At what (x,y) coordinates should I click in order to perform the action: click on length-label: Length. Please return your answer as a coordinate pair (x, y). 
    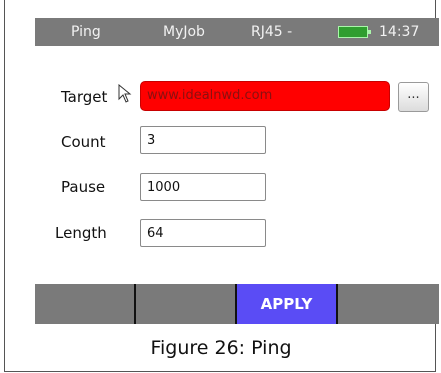
    Looking at the image, I should click on (81, 233).